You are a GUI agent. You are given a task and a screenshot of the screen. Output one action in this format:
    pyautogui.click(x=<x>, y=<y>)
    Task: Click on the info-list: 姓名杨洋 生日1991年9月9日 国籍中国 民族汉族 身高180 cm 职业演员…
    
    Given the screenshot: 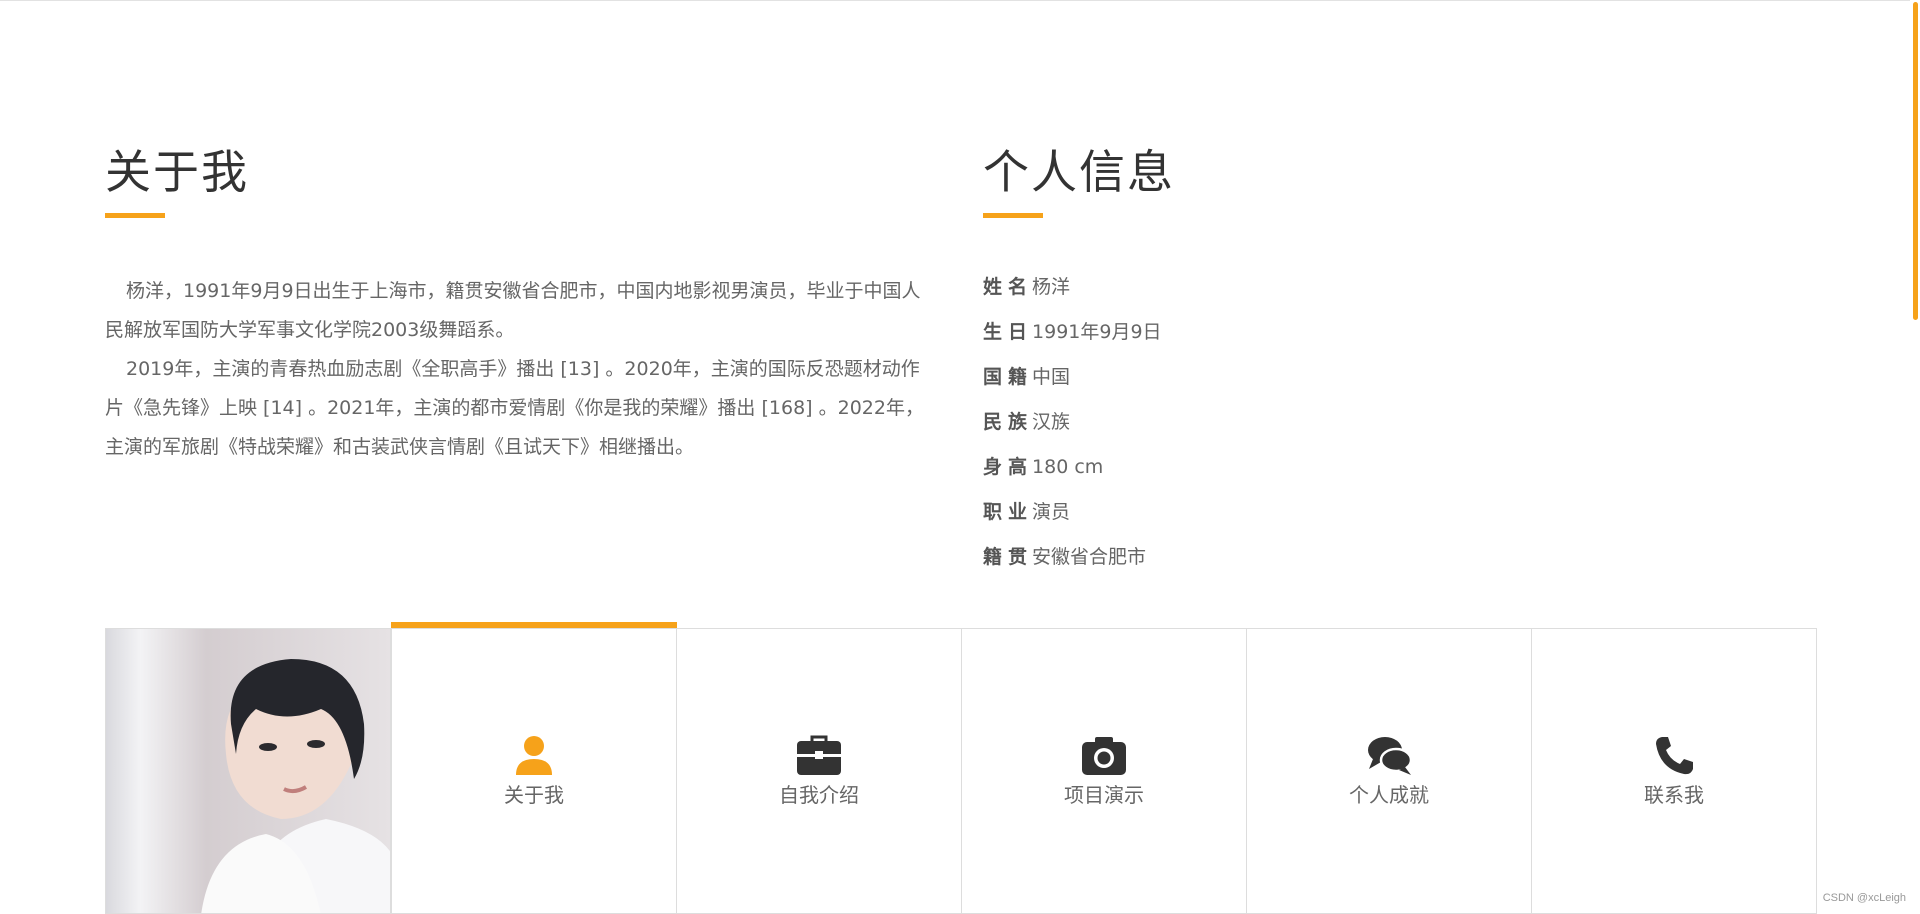 What is the action you would take?
    pyautogui.click(x=1072, y=425)
    